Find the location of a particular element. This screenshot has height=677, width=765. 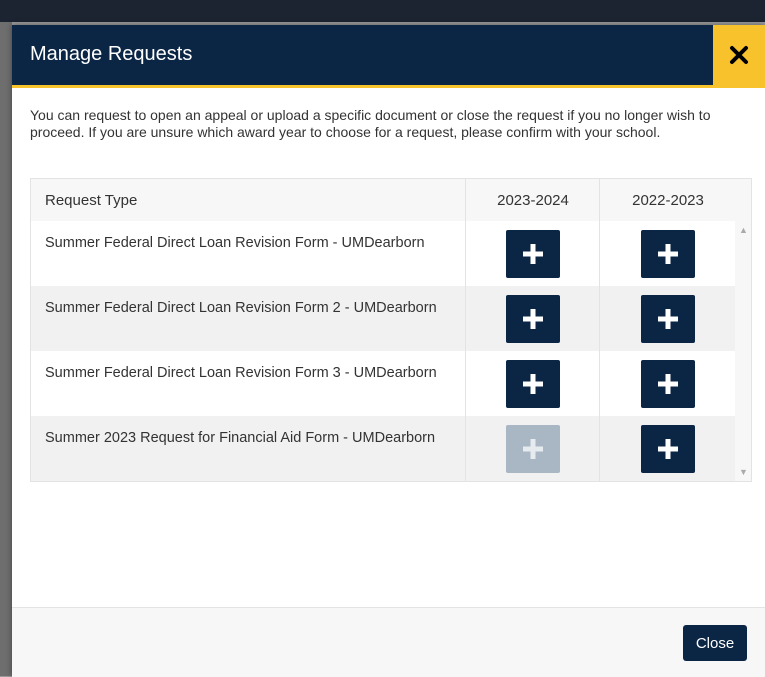

background-overlay is located at coordinates (6, 349).